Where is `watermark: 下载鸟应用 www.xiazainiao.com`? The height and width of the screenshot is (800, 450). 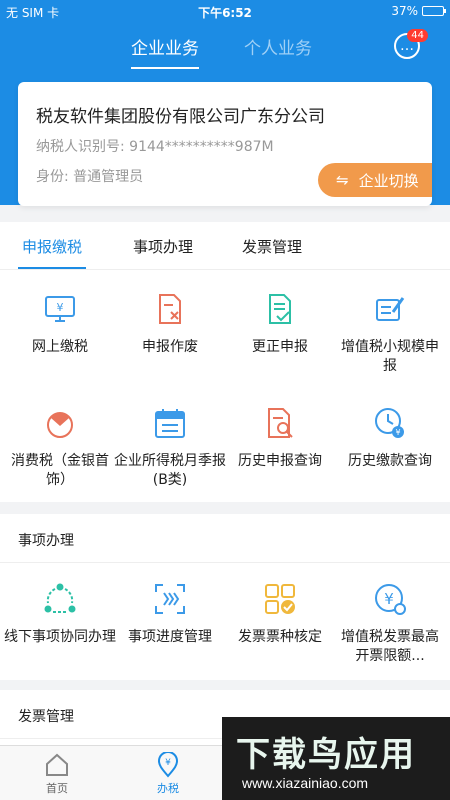
watermark: 下载鸟应用 www.xiazainiao.com is located at coordinates (336, 758).